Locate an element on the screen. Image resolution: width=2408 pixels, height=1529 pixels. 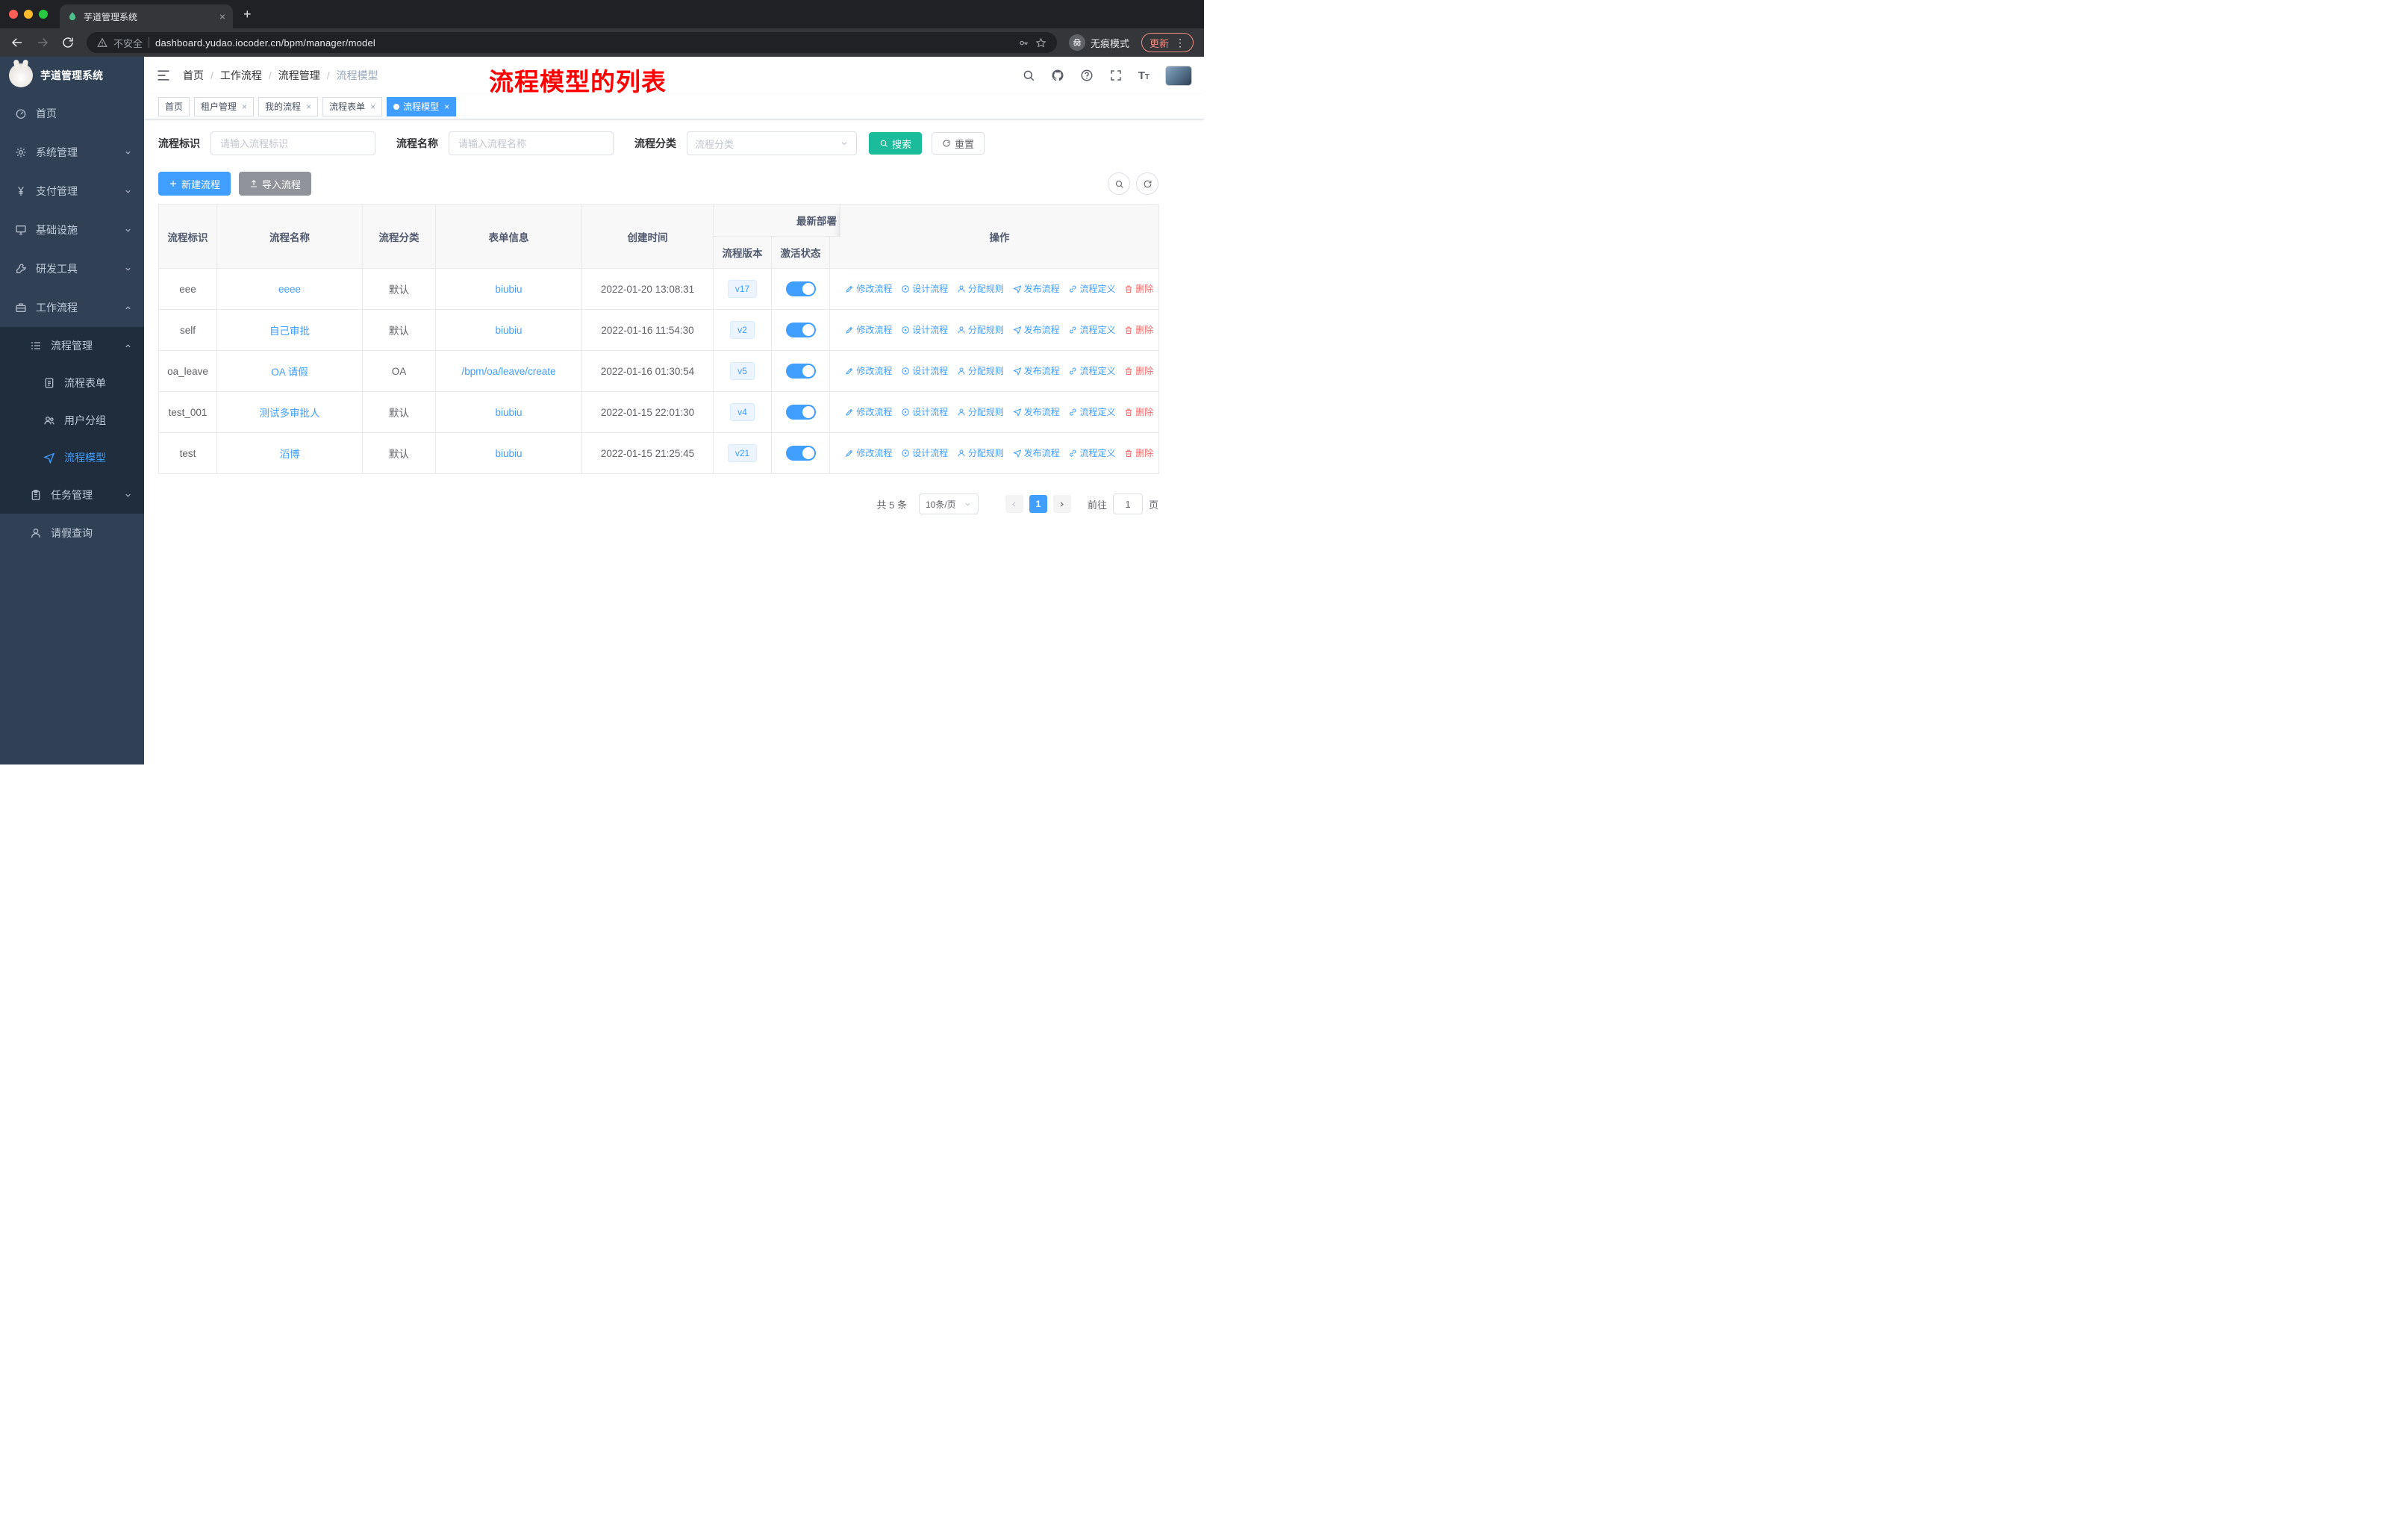
goto-page-input is located at coordinates (1127, 504).